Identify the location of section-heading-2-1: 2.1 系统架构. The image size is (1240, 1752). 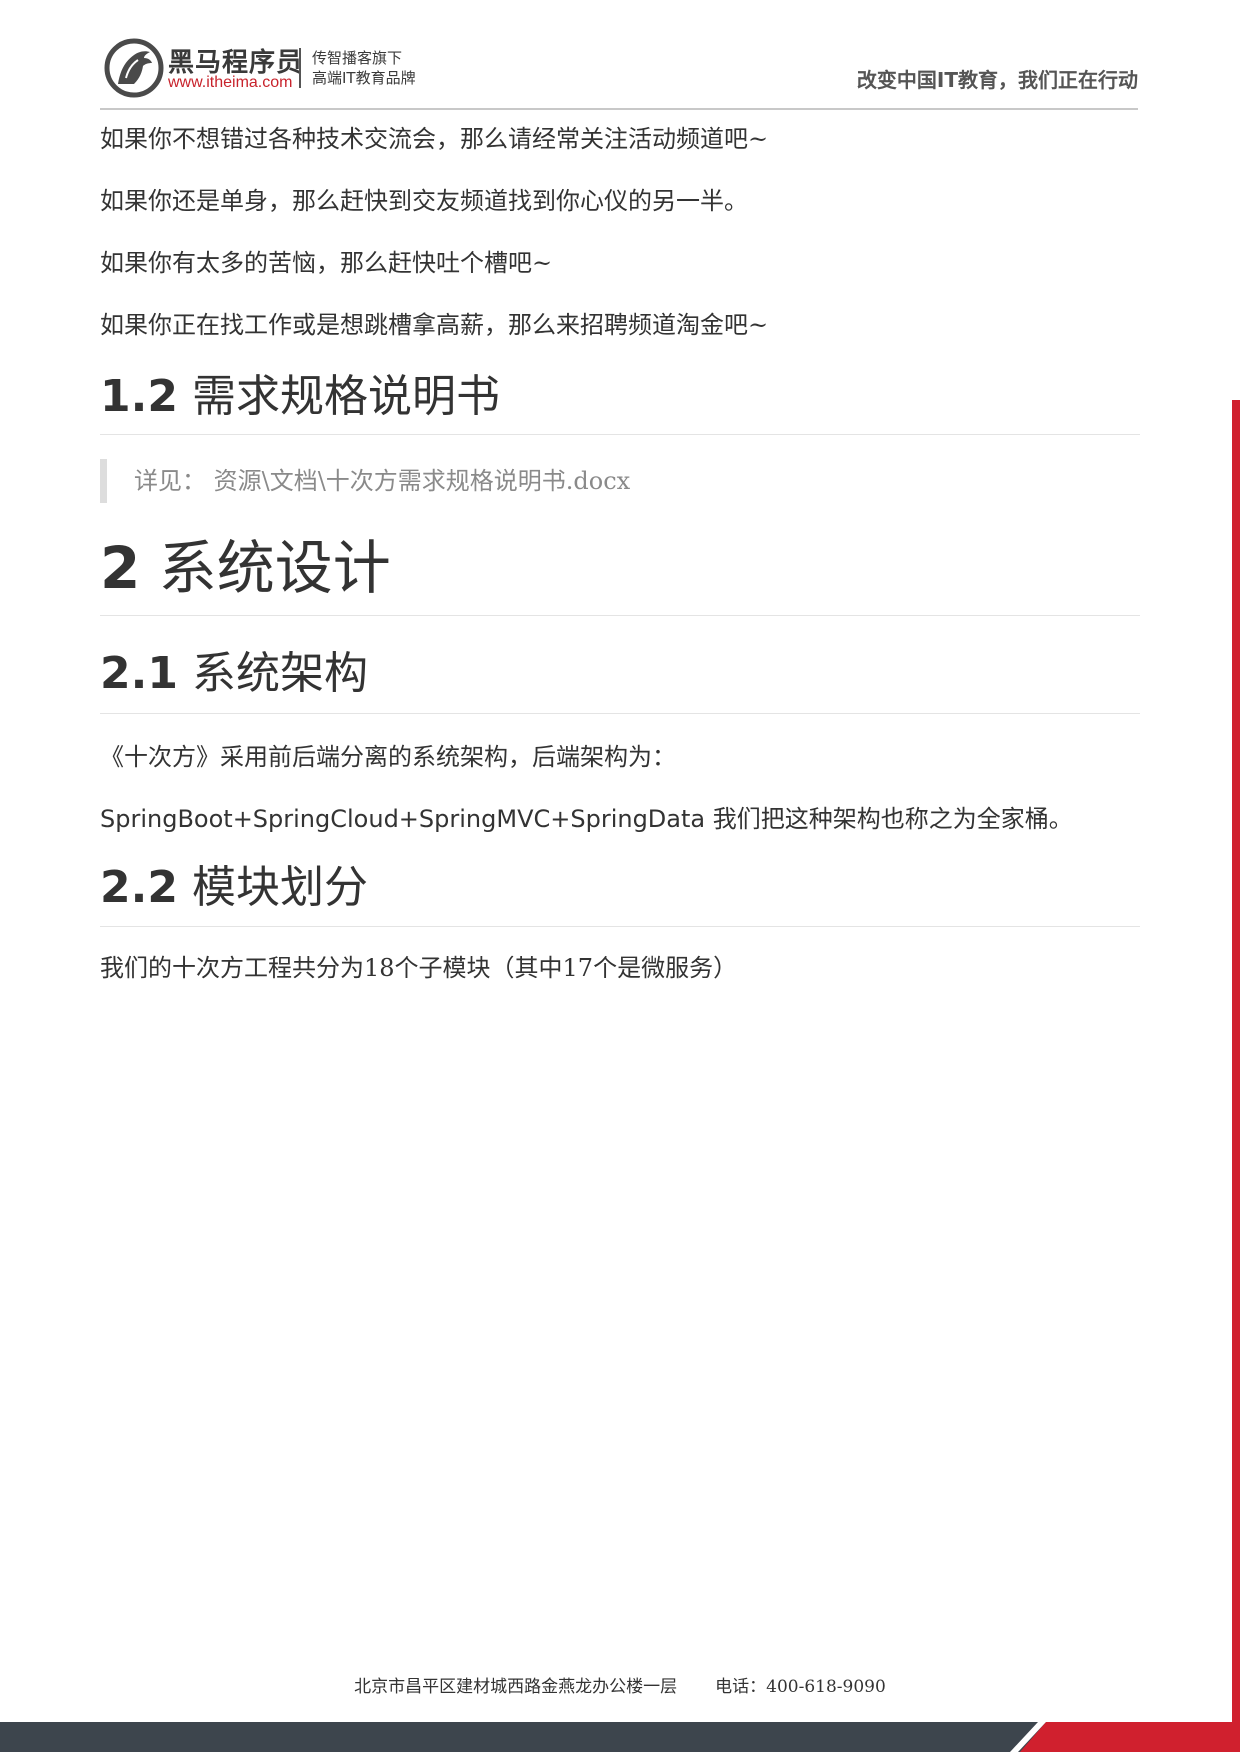
(620, 676).